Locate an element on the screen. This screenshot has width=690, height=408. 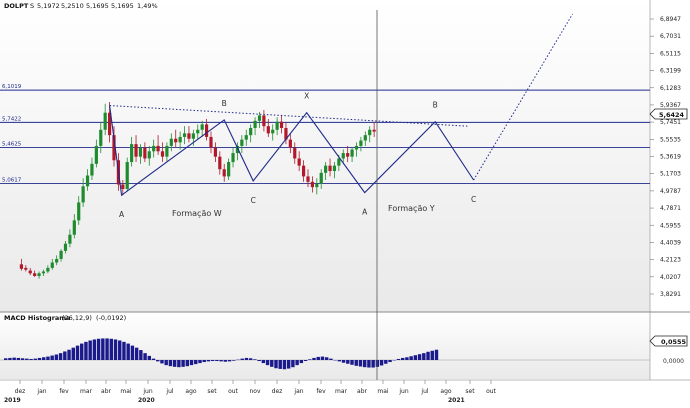
price-tick-label: 4,5955 is located at coordinates (670, 225).